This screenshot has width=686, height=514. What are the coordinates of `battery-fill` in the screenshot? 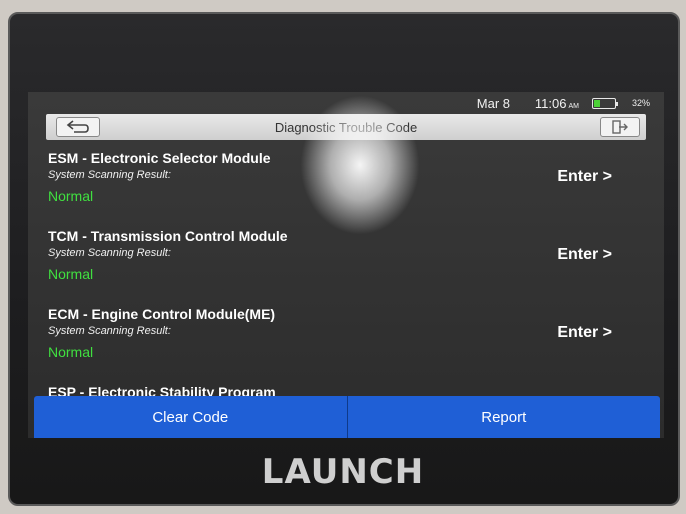 It's located at (597, 103).